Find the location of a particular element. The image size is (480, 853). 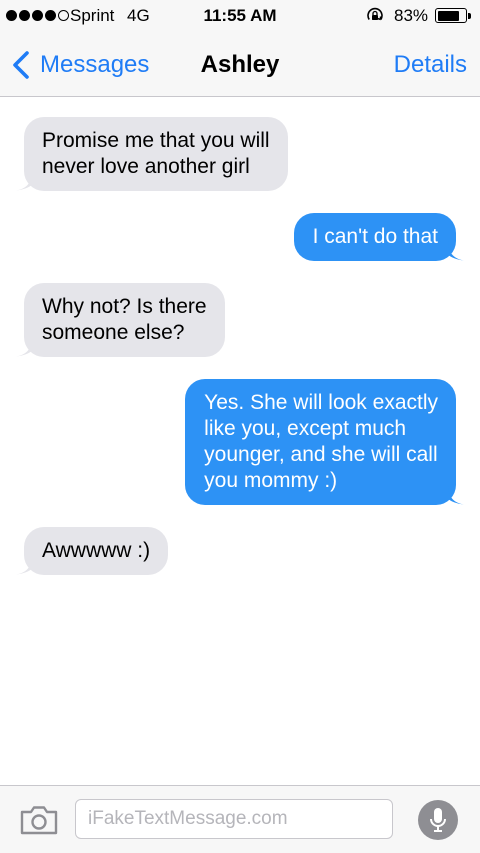

battery-icon is located at coordinates (451, 15).